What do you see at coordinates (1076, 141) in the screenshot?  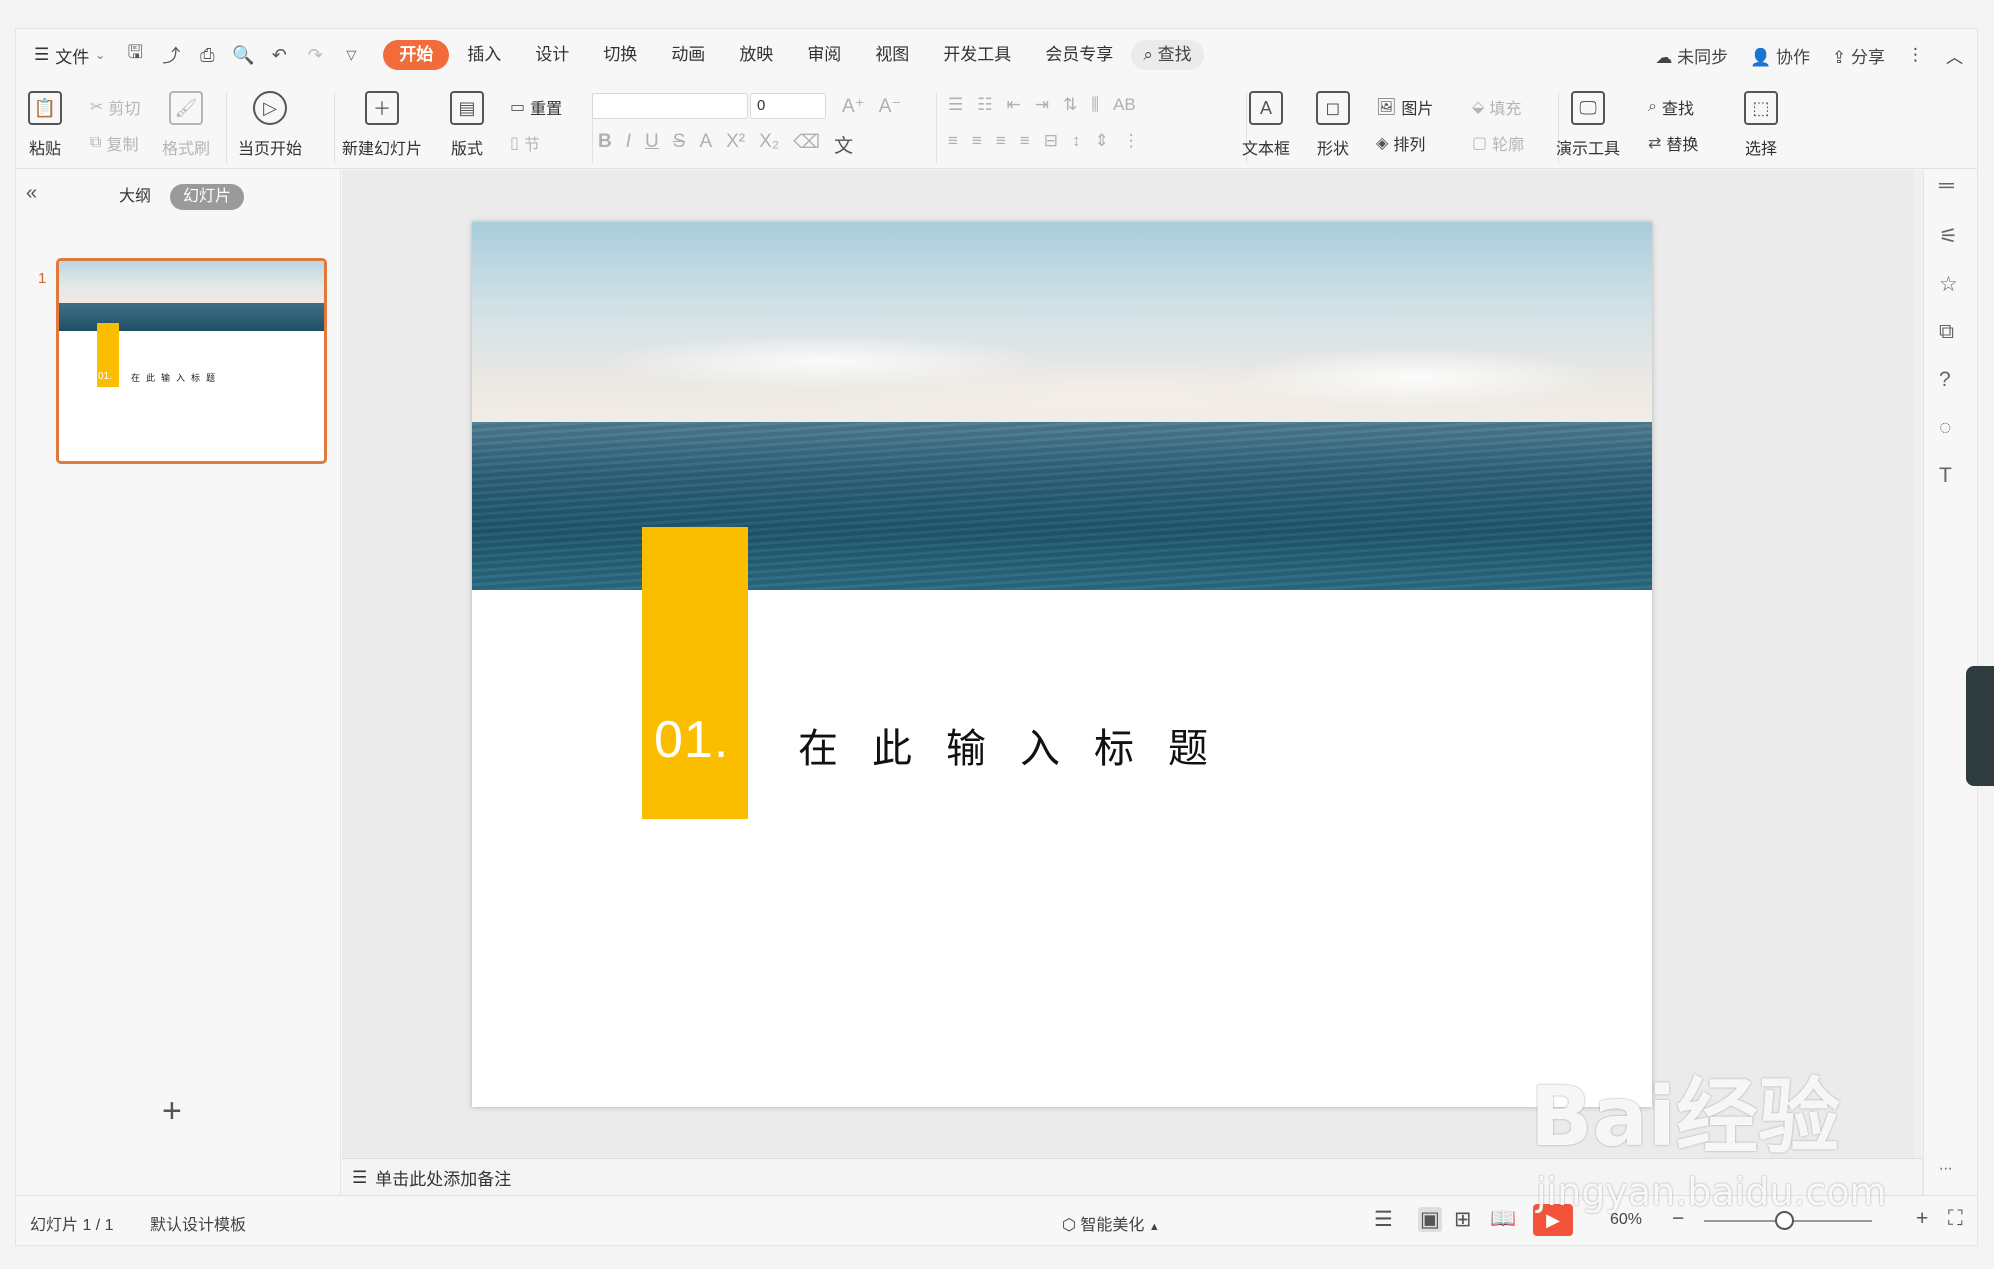 I see `line-spacing-icon: ↕` at bounding box center [1076, 141].